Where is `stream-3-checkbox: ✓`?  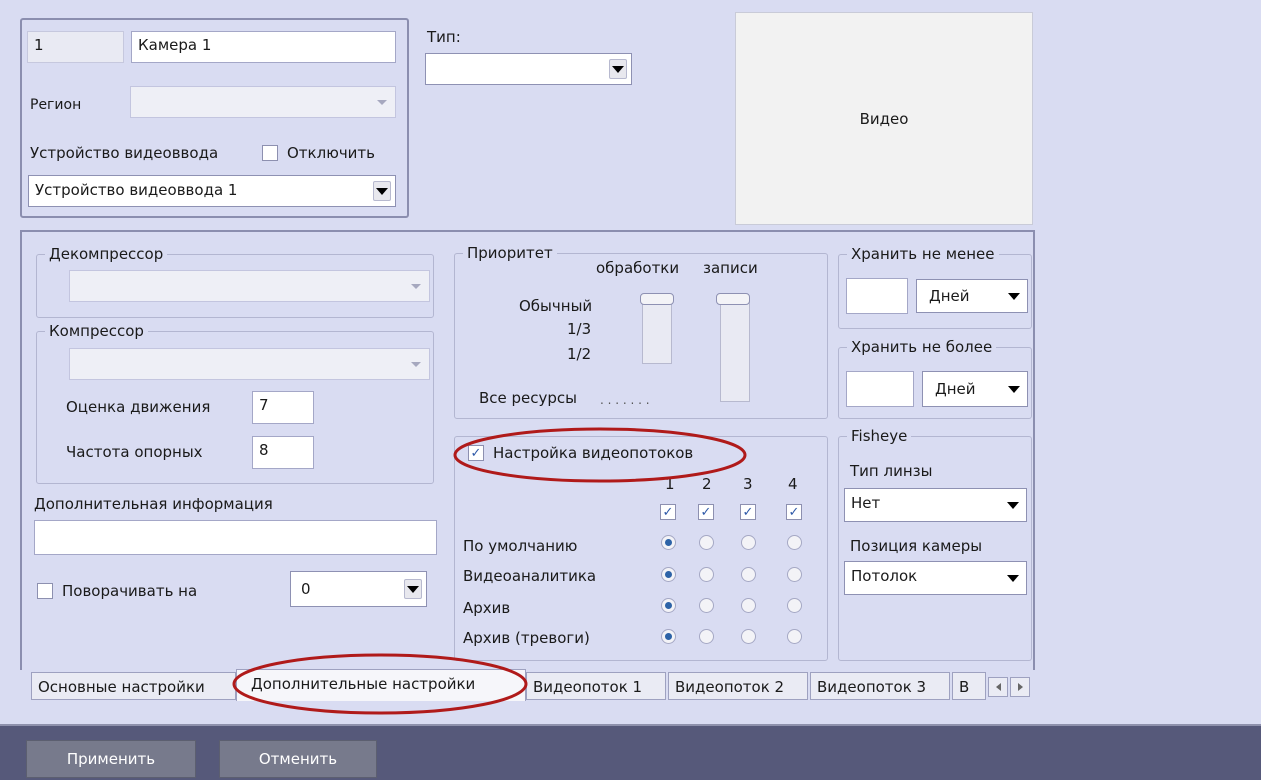 stream-3-checkbox: ✓ is located at coordinates (748, 512).